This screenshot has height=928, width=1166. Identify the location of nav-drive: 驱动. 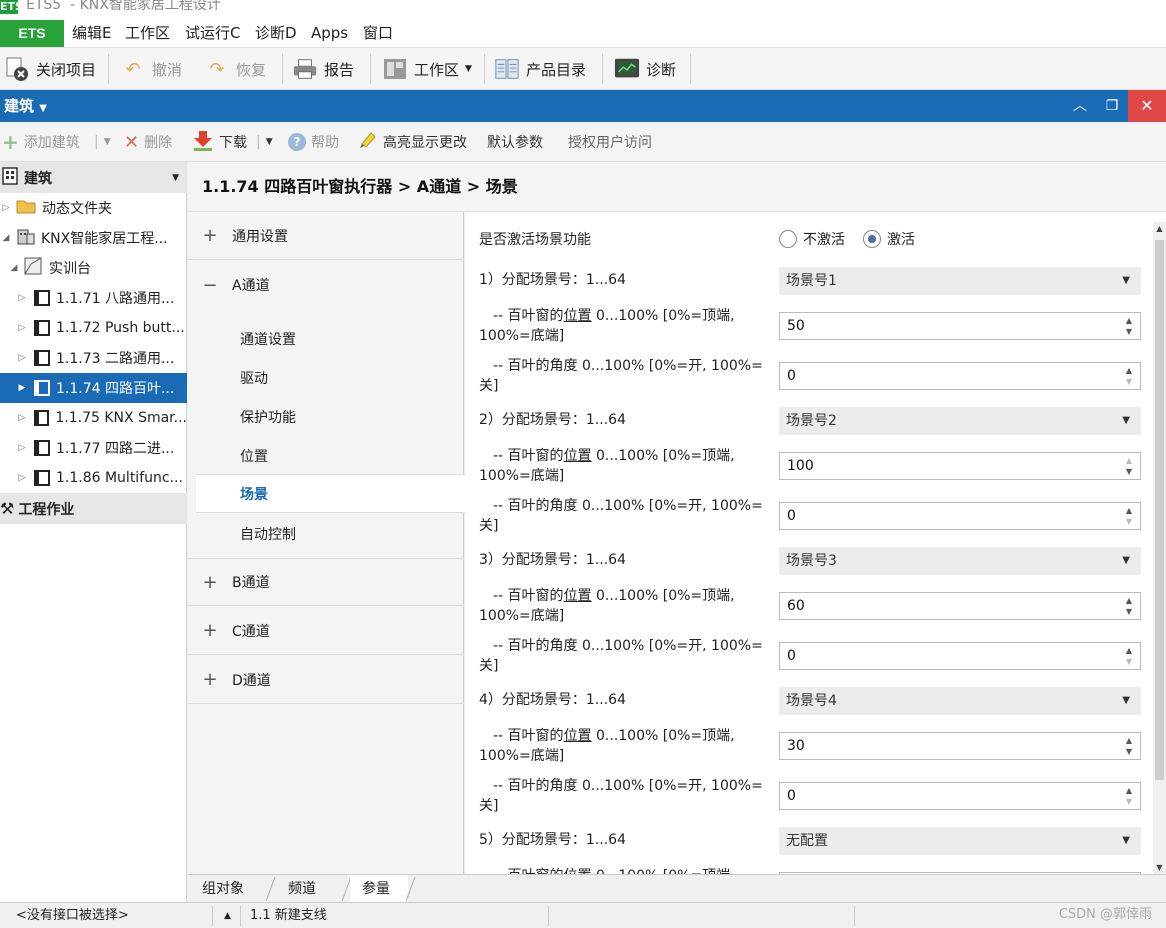
(330, 377).